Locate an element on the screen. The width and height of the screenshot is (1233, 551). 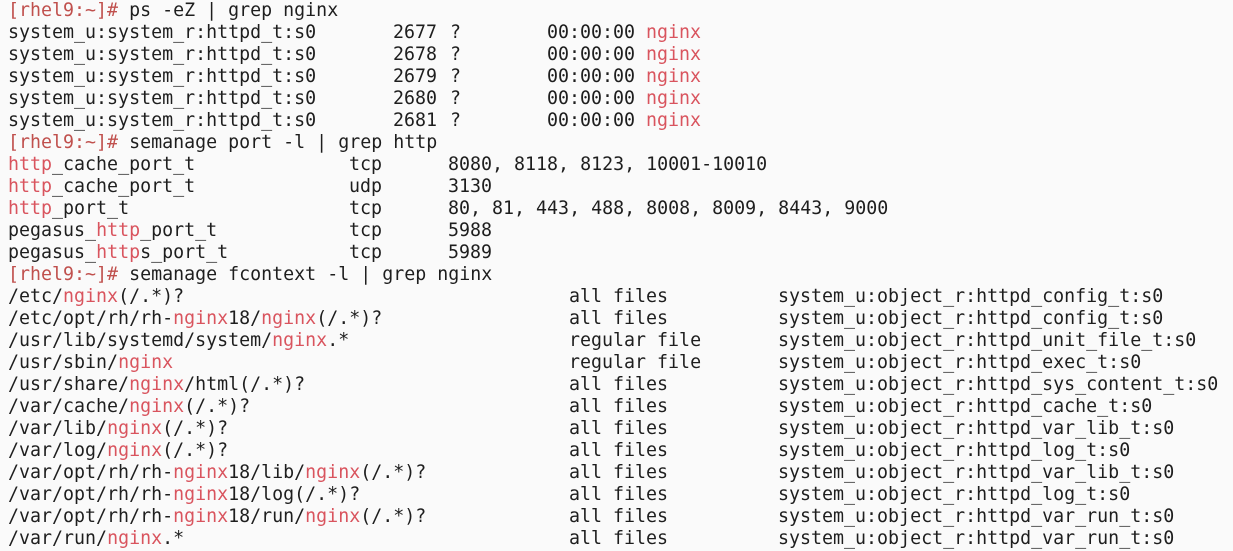
file-path: /var/run/nginx.* is located at coordinates (96, 538).